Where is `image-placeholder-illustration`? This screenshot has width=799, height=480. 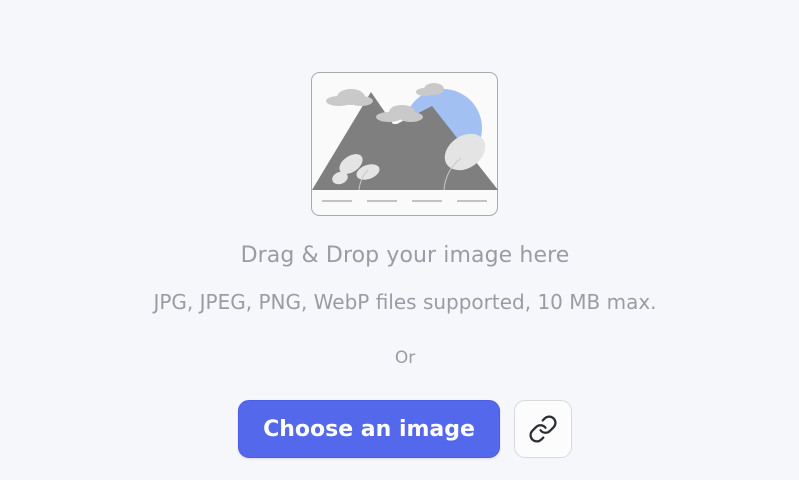 image-placeholder-illustration is located at coordinates (404, 144).